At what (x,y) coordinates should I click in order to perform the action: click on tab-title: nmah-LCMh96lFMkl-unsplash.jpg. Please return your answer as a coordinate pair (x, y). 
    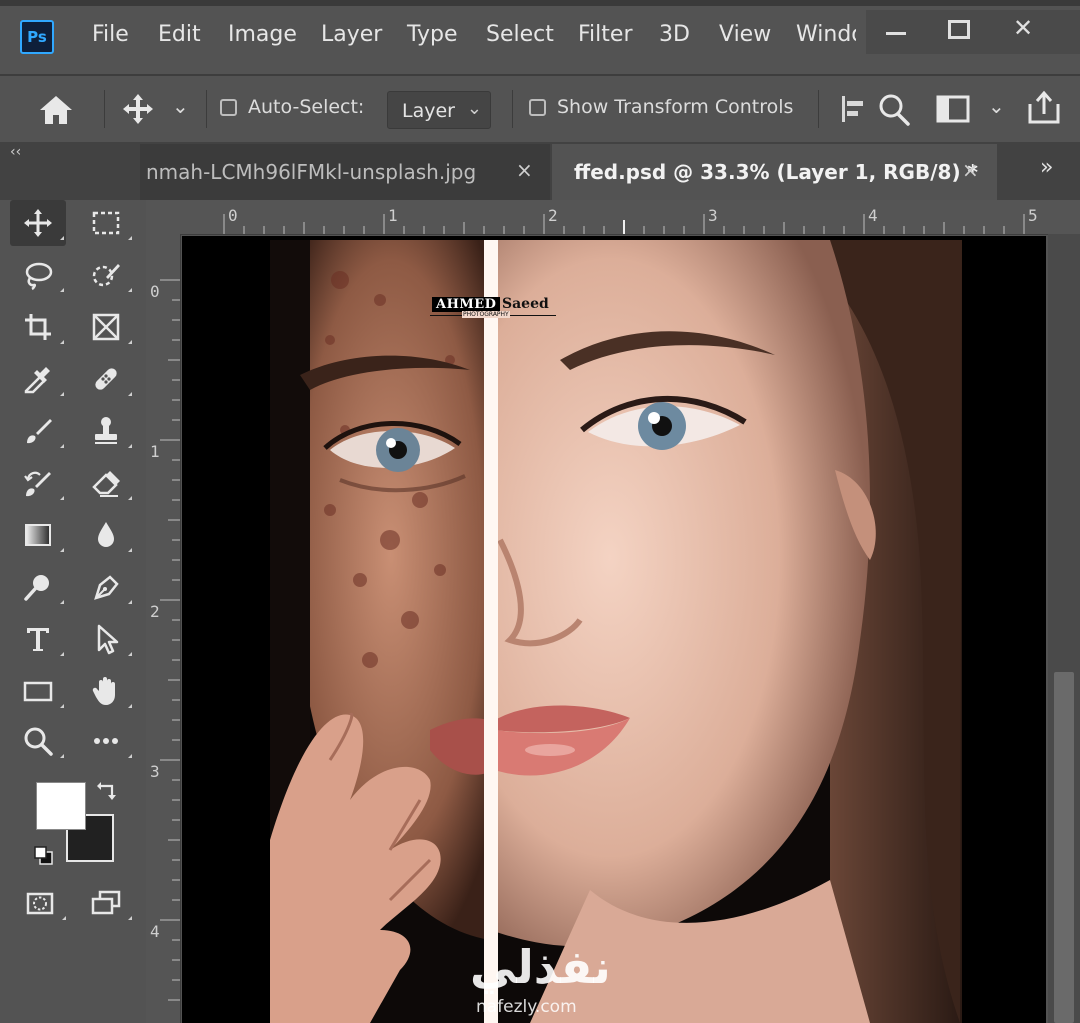
    Looking at the image, I should click on (311, 172).